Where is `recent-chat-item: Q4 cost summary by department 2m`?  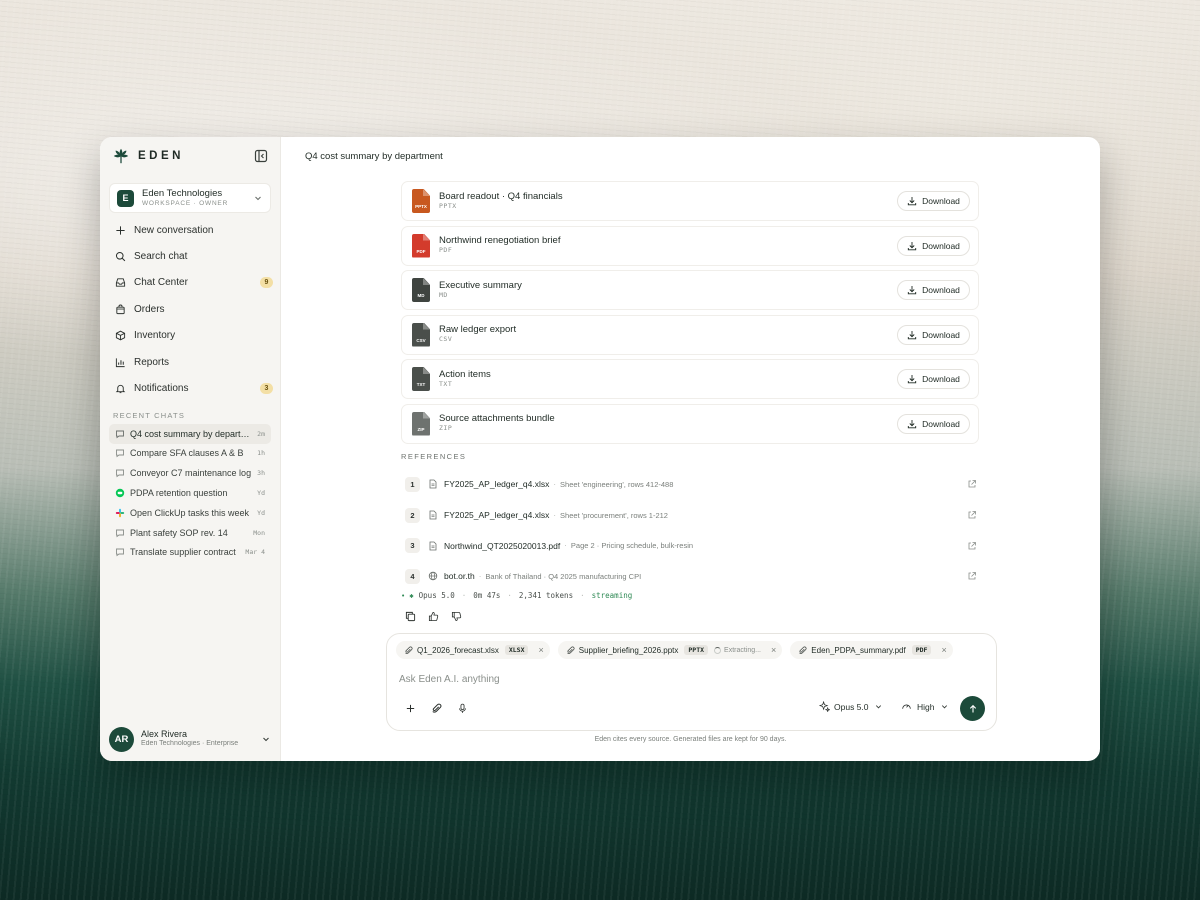 recent-chat-item: Q4 cost summary by department 2m is located at coordinates (190, 433).